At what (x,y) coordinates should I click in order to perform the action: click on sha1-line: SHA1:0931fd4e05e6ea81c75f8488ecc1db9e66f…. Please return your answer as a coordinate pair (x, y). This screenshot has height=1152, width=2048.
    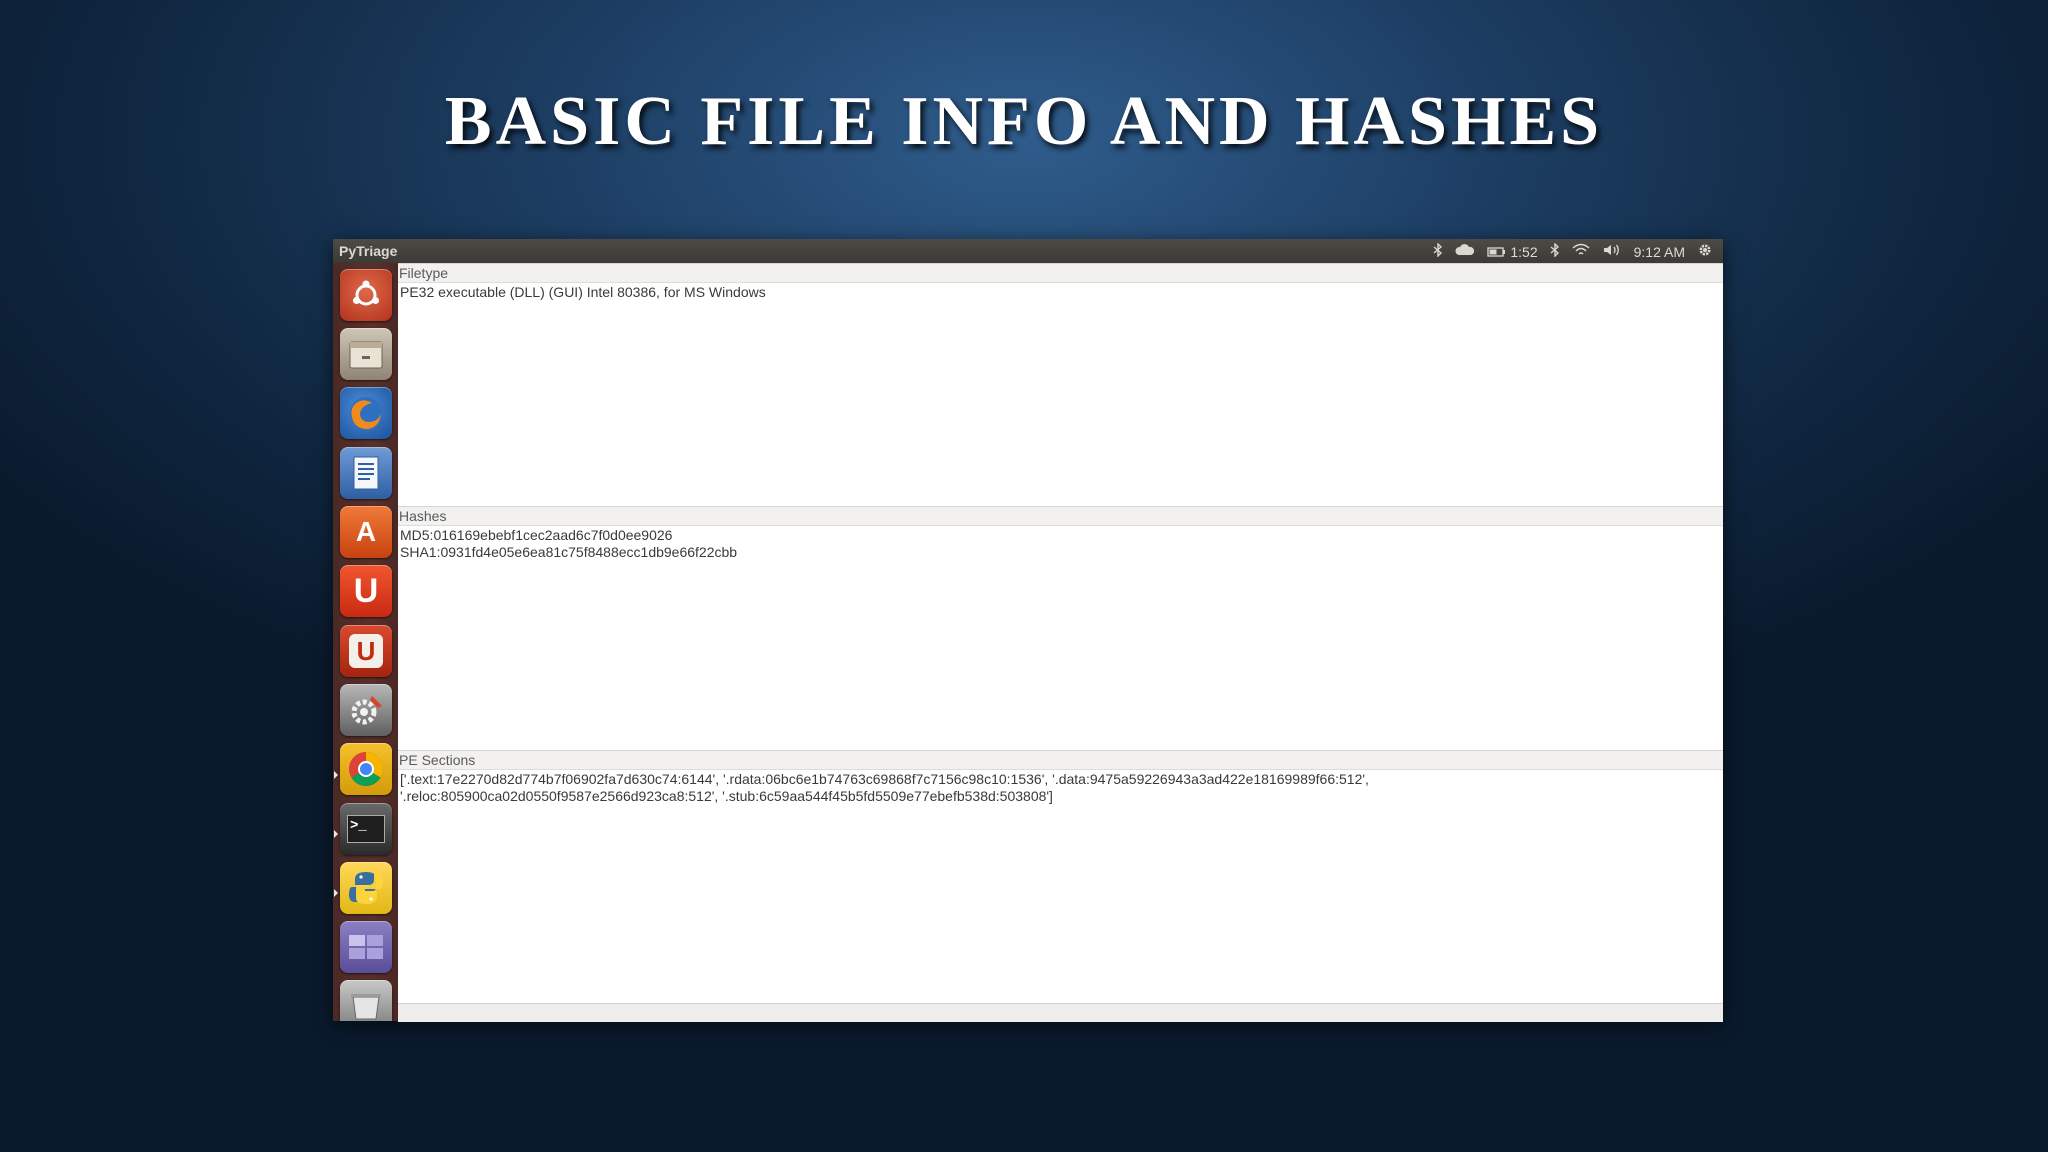
    Looking at the image, I should click on (569, 552).